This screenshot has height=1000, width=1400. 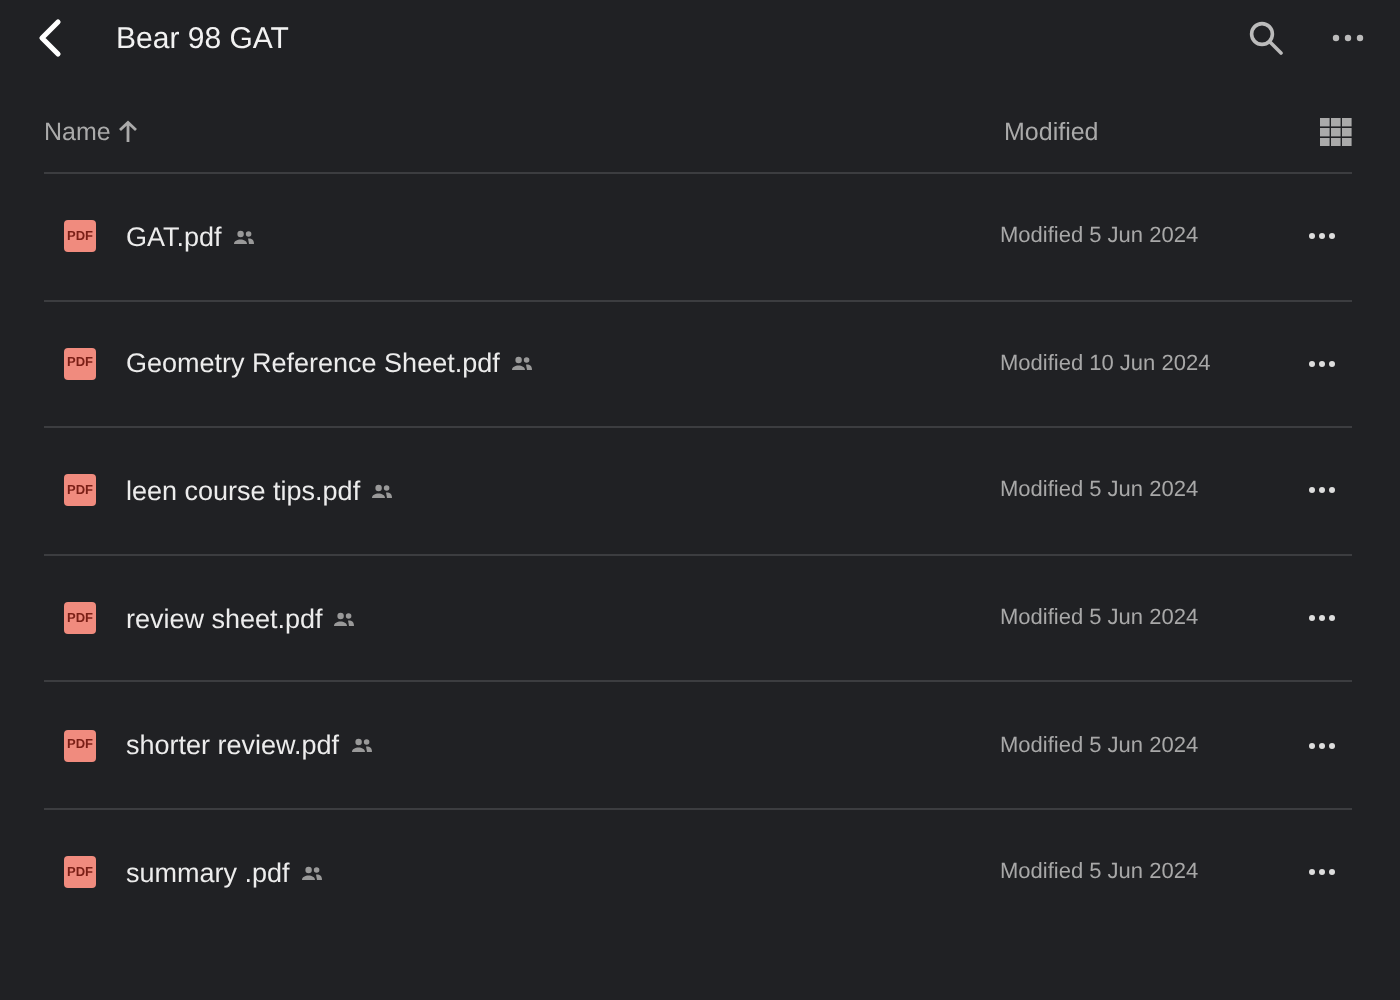 What do you see at coordinates (1106, 363) in the screenshot?
I see `modified-date: Modified 10 Jun 2024` at bounding box center [1106, 363].